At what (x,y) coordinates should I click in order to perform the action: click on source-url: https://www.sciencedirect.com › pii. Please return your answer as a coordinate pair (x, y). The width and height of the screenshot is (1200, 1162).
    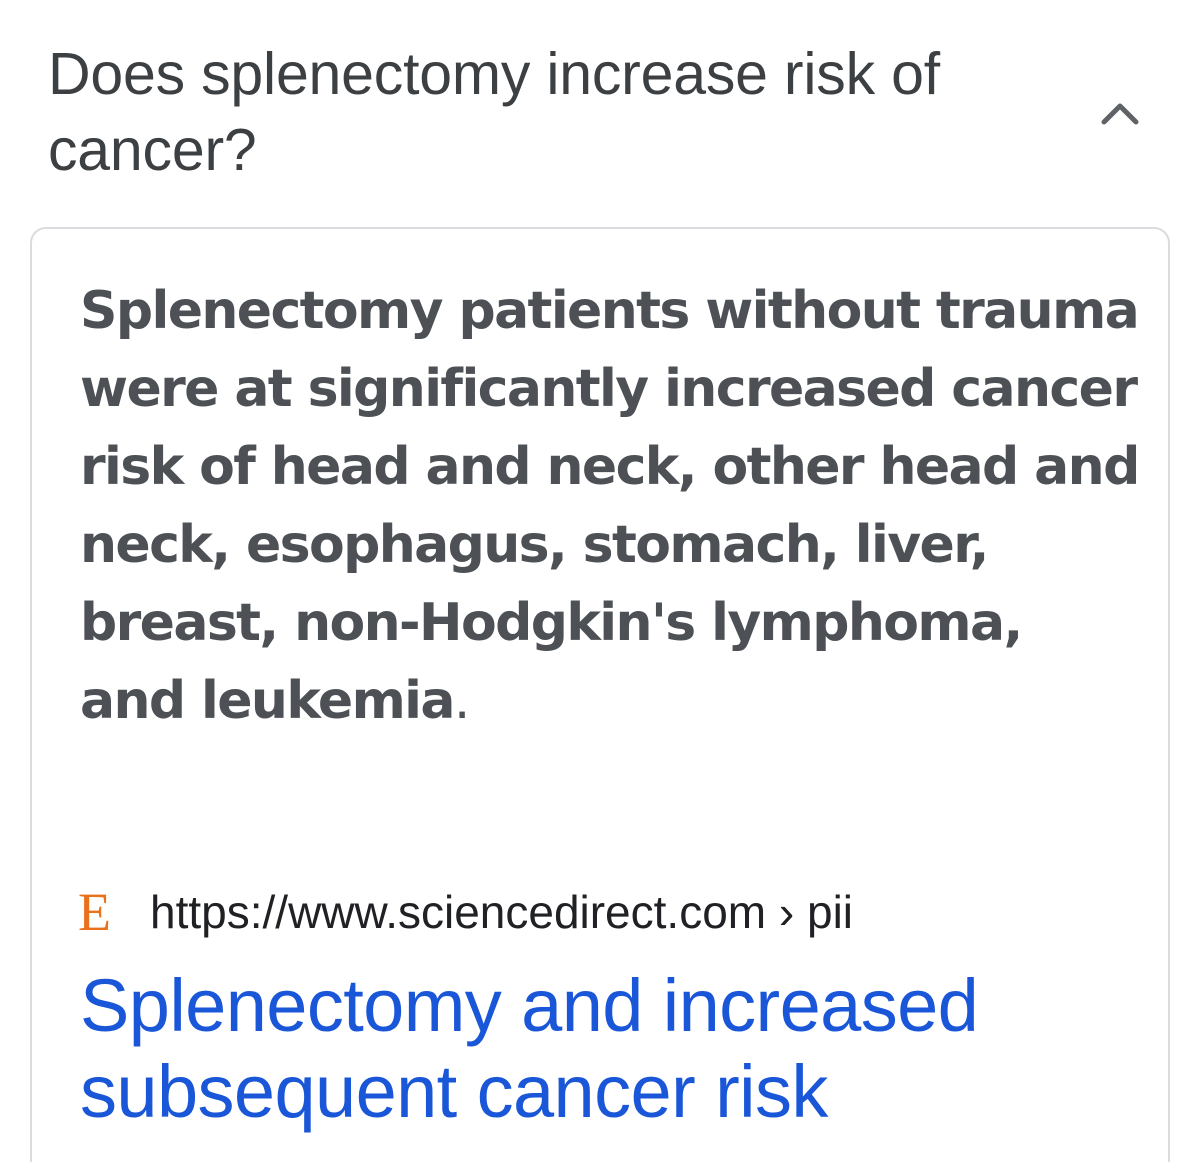
    Looking at the image, I should click on (501, 912).